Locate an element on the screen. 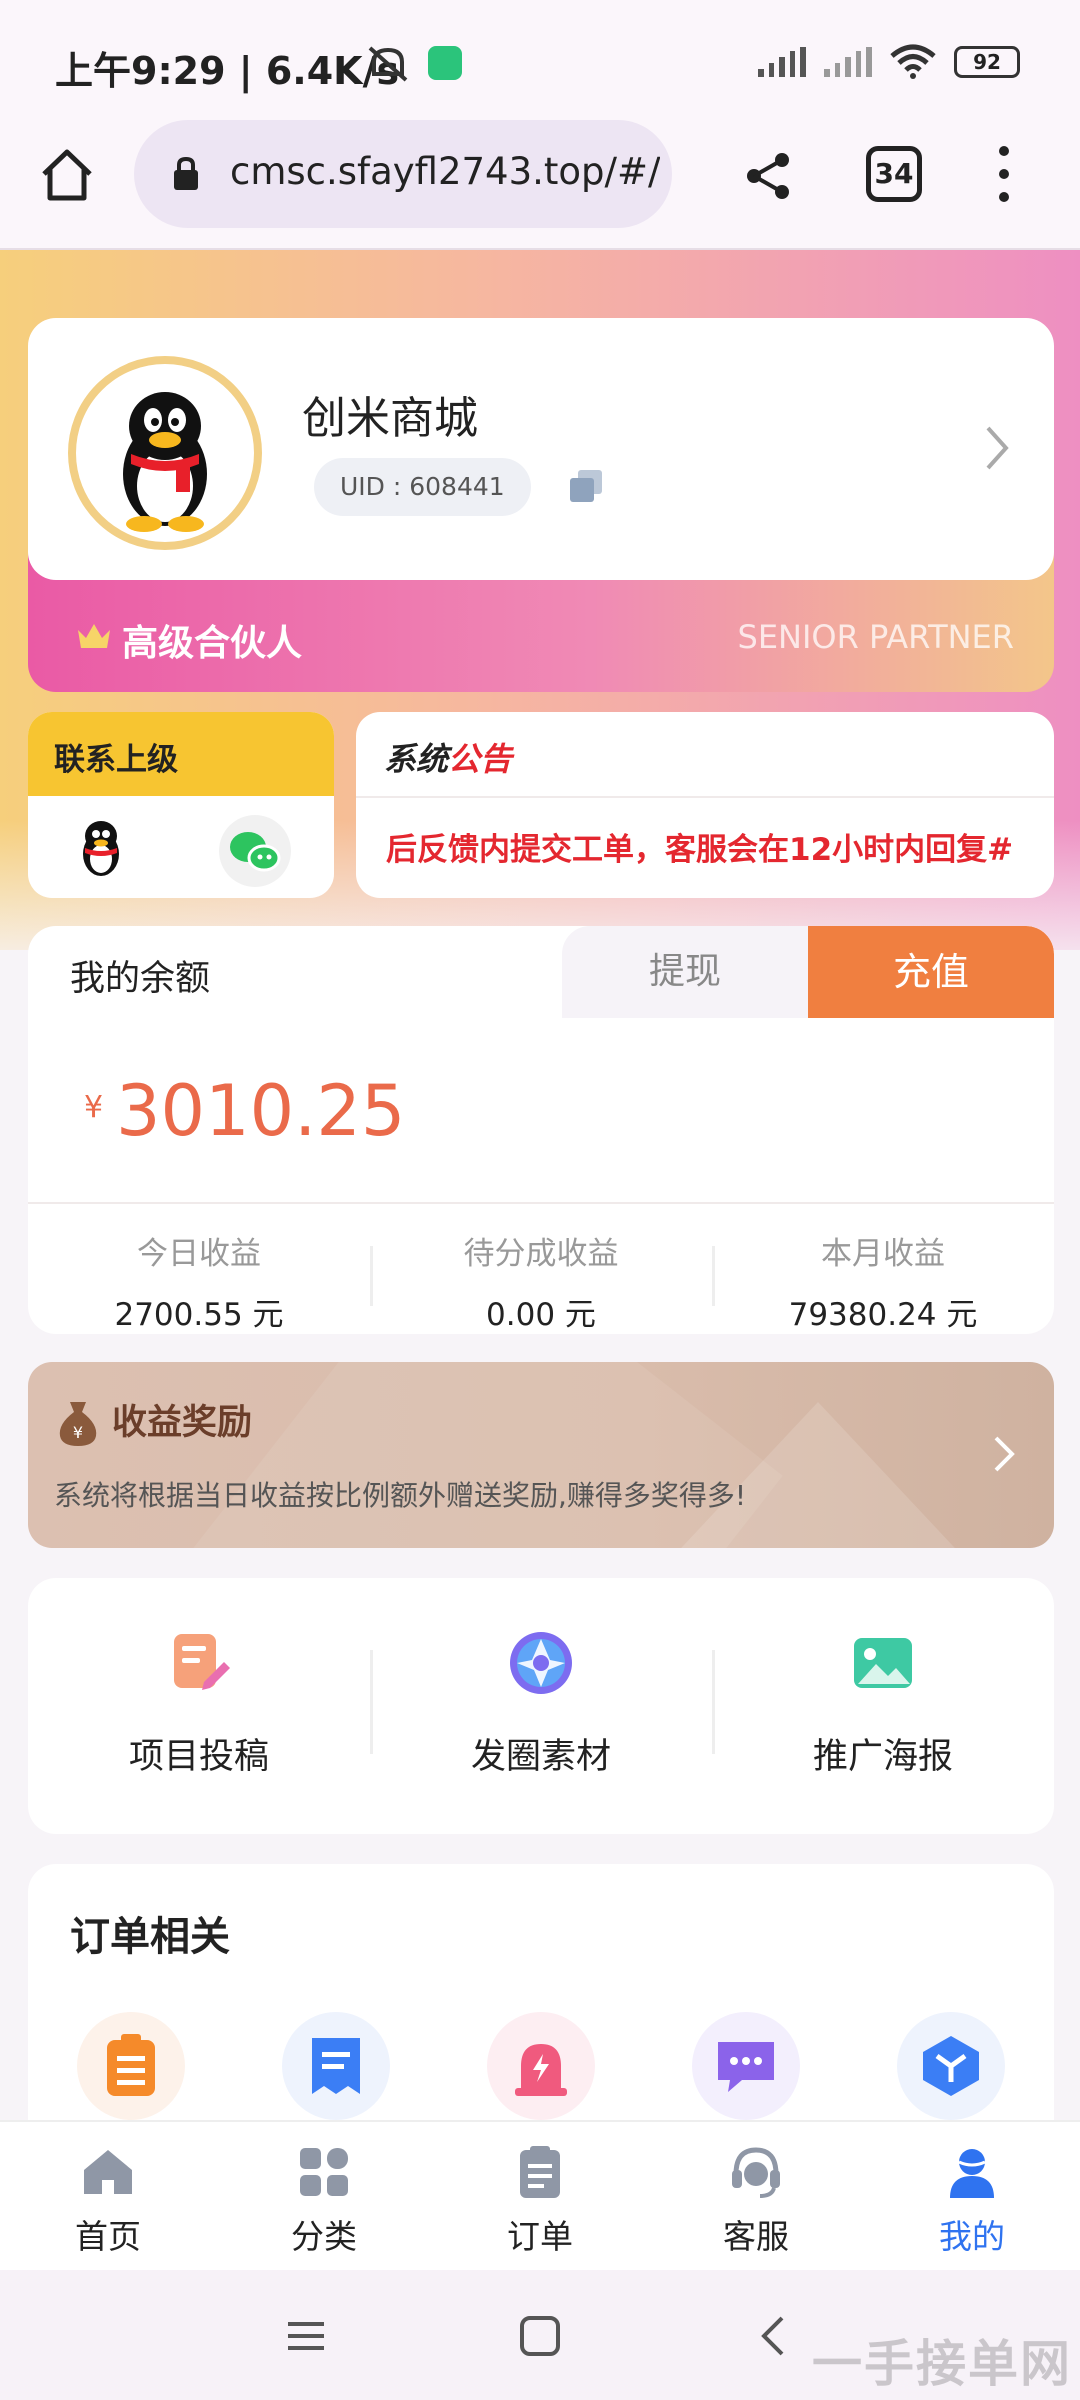  home-nav-icon is located at coordinates (540, 2336).